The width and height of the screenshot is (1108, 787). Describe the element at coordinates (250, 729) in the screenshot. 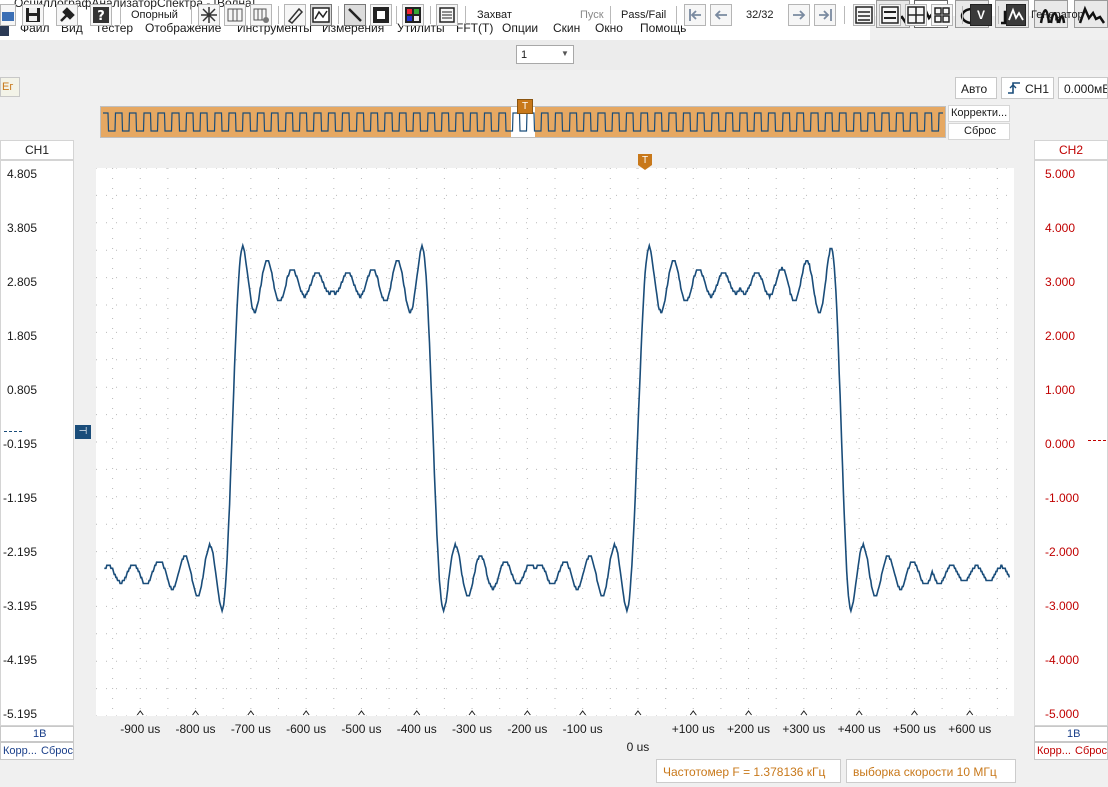

I see `x-tick-label: -700 us` at that location.